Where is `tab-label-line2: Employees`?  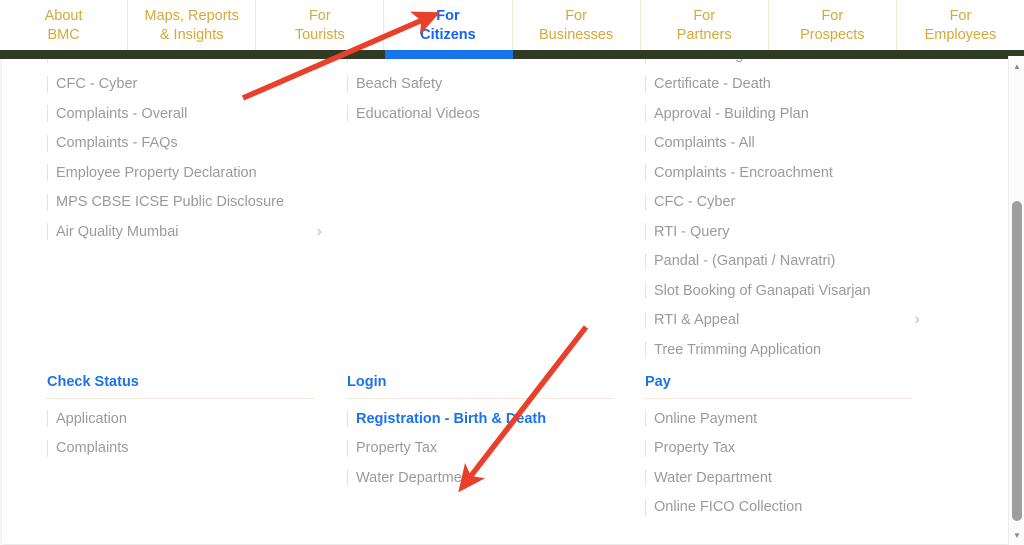 tab-label-line2: Employees is located at coordinates (960, 34).